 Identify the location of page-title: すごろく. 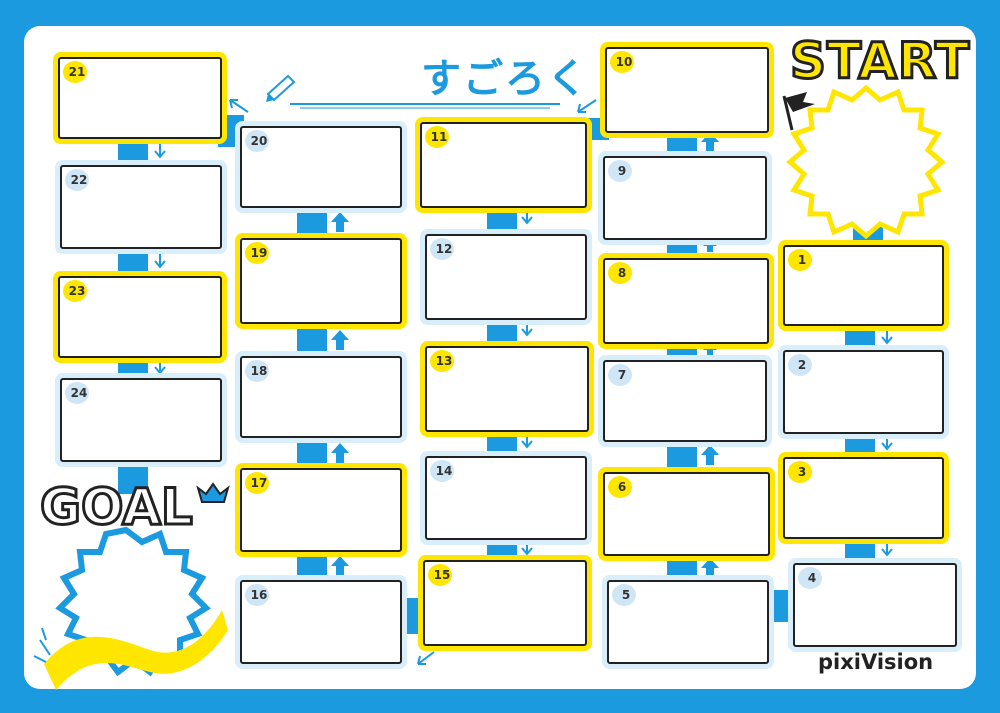
(505, 79).